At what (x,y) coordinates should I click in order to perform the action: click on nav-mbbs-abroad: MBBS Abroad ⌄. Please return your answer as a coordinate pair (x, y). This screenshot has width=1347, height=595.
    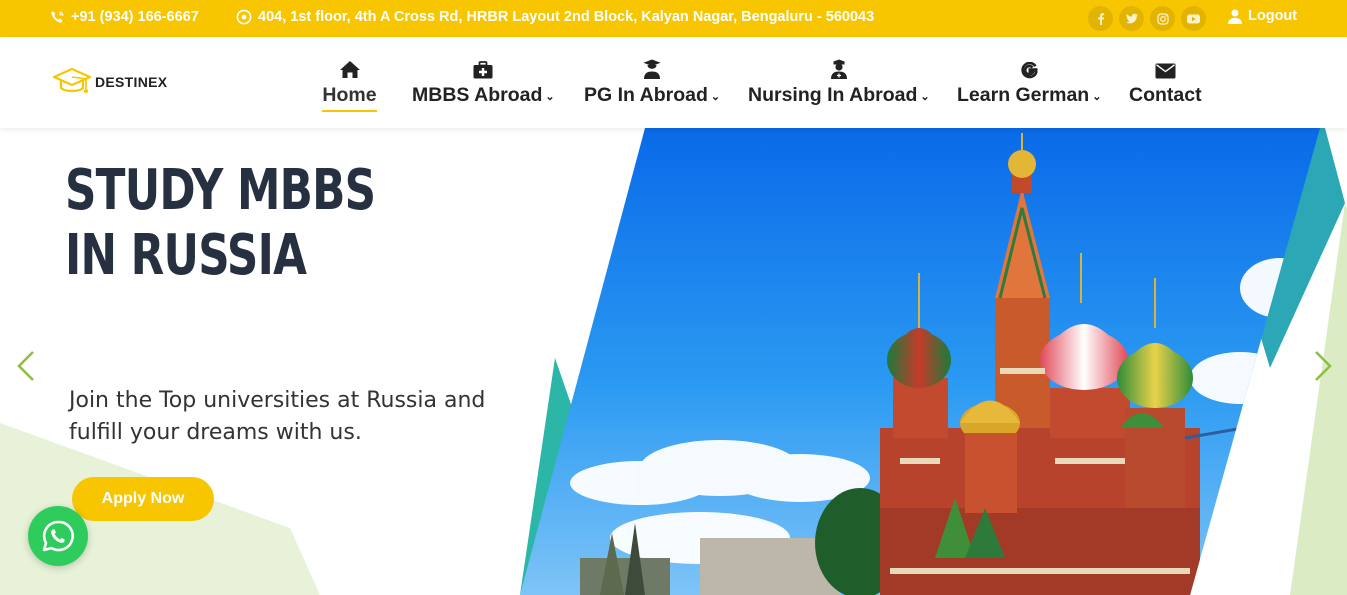
    Looking at the image, I should click on (483, 82).